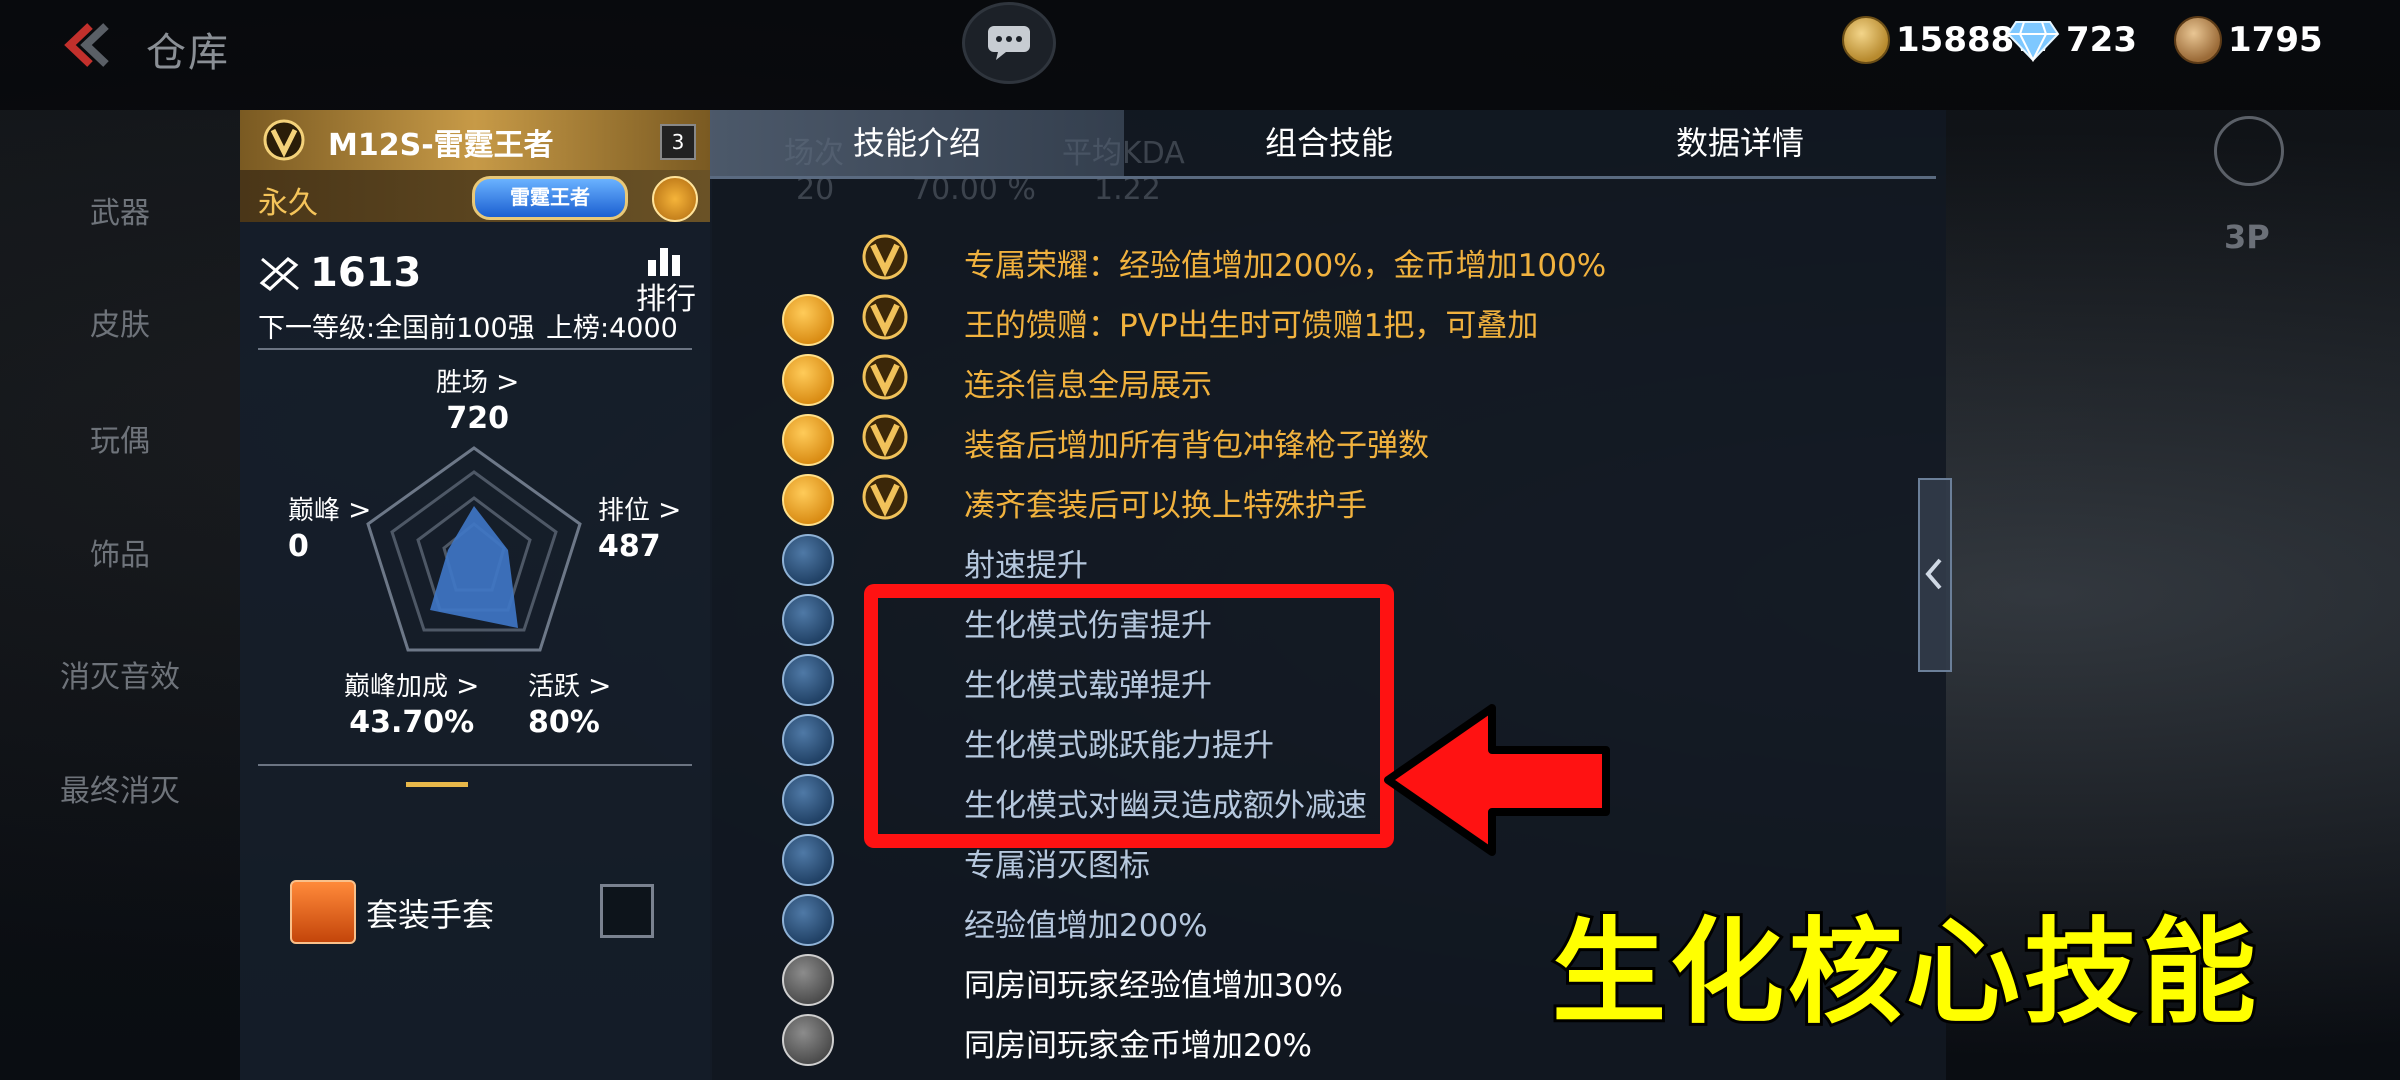 This screenshot has height=1080, width=2400. I want to click on duration-label: 永久, so click(288, 203).